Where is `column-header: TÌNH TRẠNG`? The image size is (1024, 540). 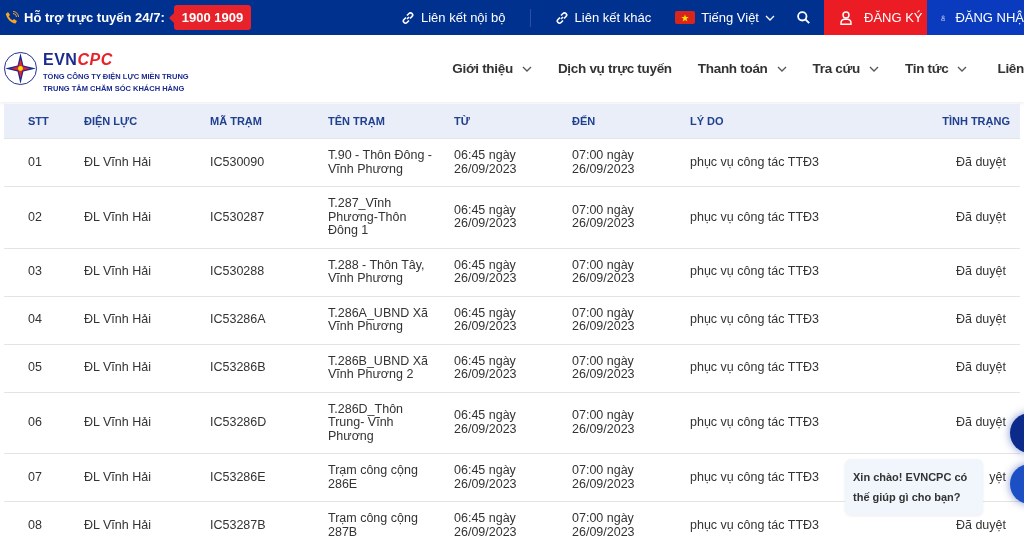 column-header: TÌNH TRẠNG is located at coordinates (976, 121).